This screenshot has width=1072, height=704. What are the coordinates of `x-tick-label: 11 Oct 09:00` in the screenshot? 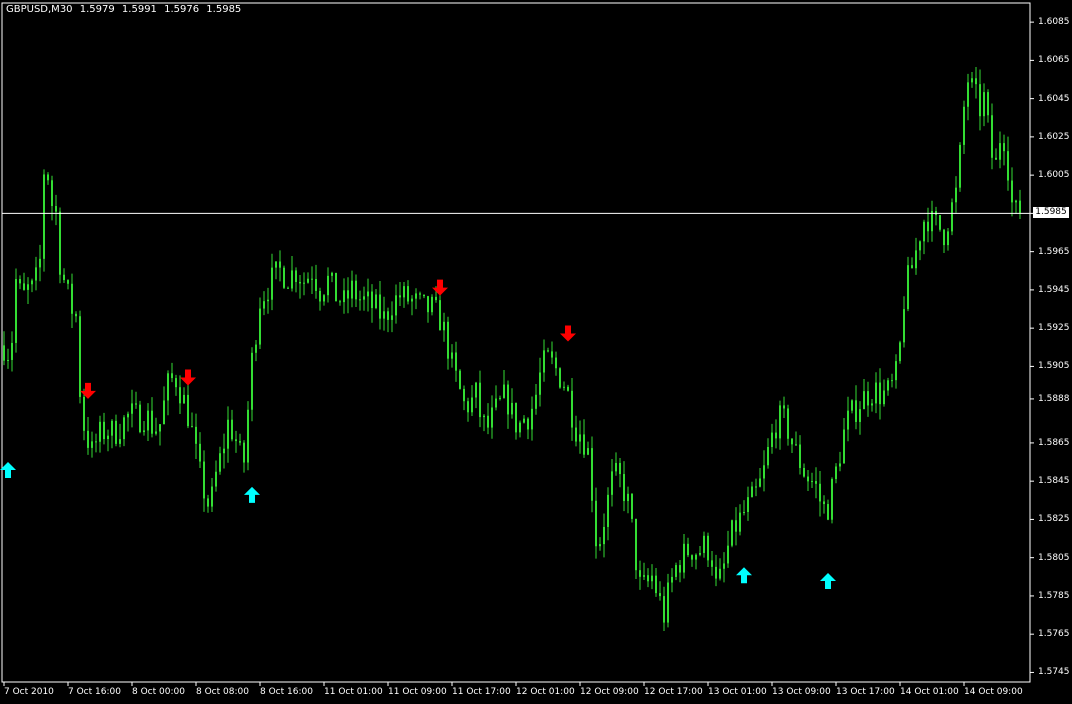 It's located at (417, 692).